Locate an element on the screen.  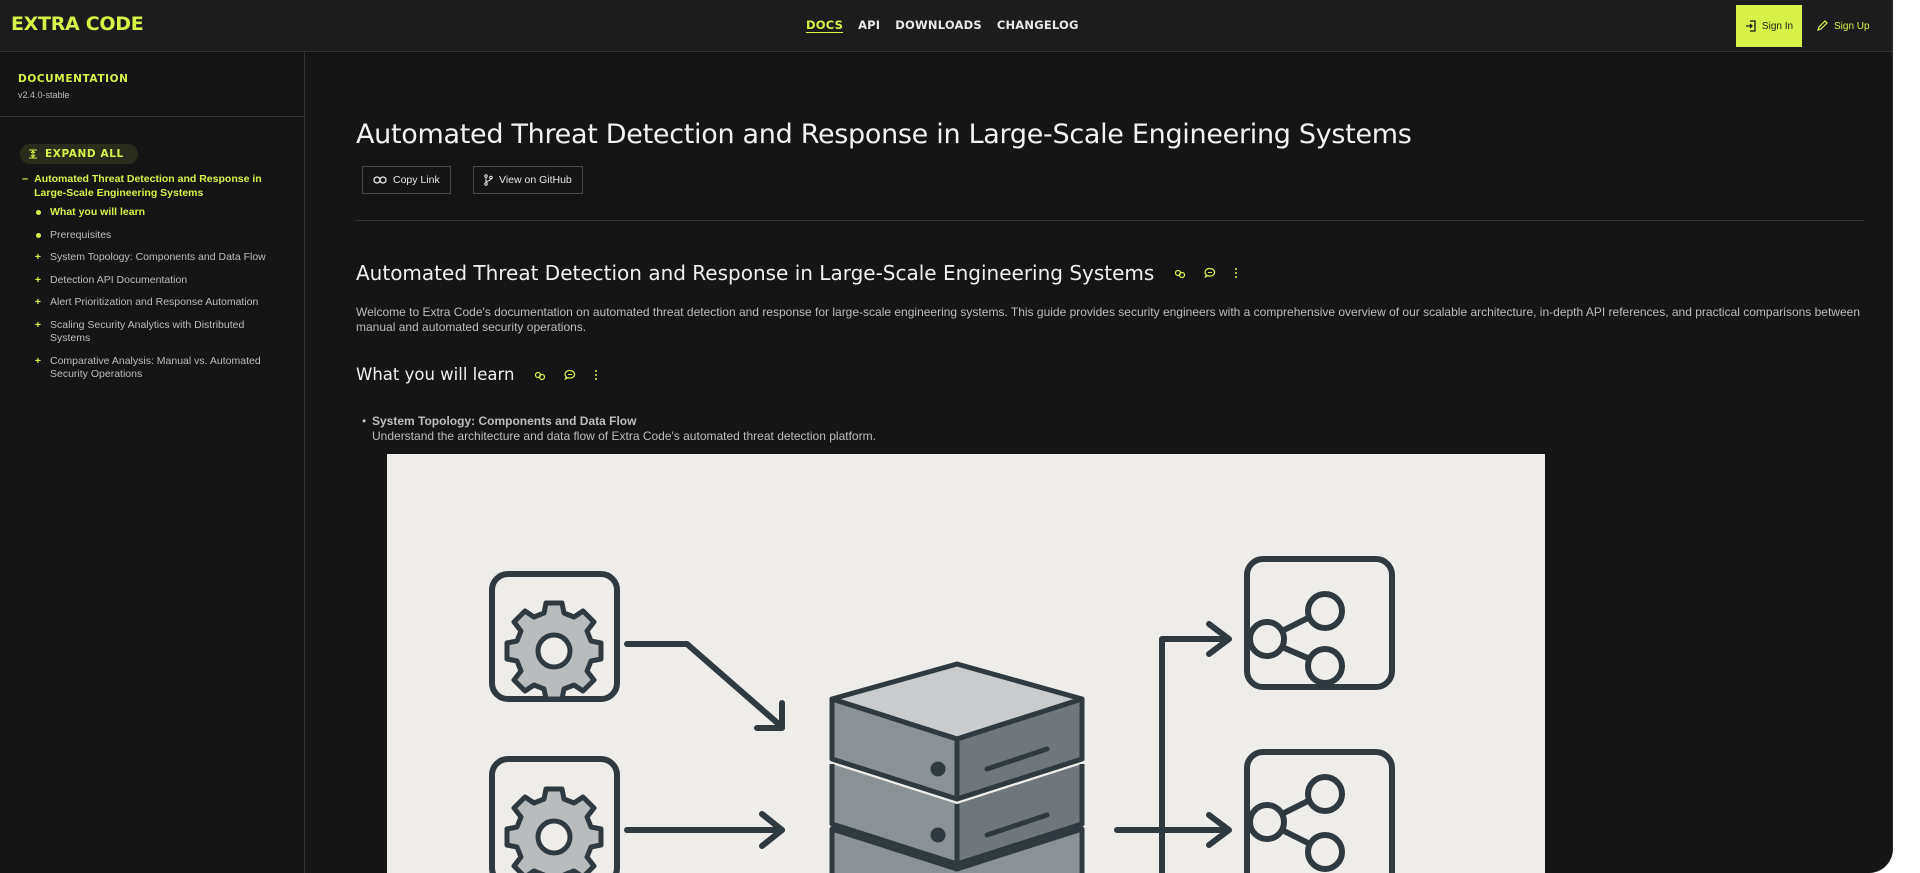
view-on-github-button: View on GitHub is located at coordinates (528, 180).